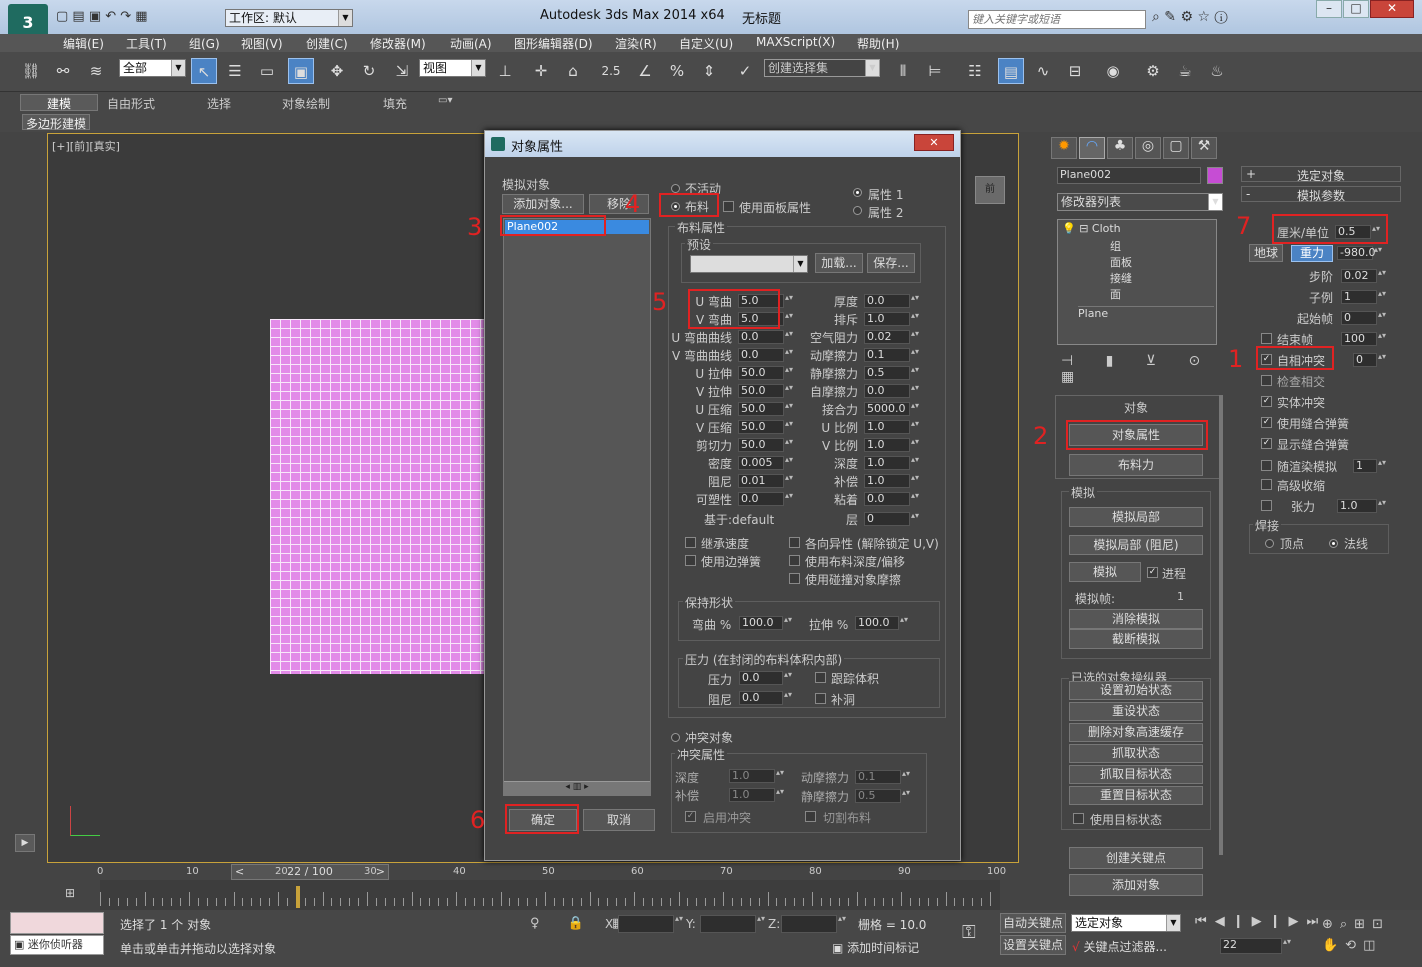 This screenshot has height=967, width=1422. Describe the element at coordinates (975, 71) in the screenshot. I see `layer-manager-icon: ☷` at that location.